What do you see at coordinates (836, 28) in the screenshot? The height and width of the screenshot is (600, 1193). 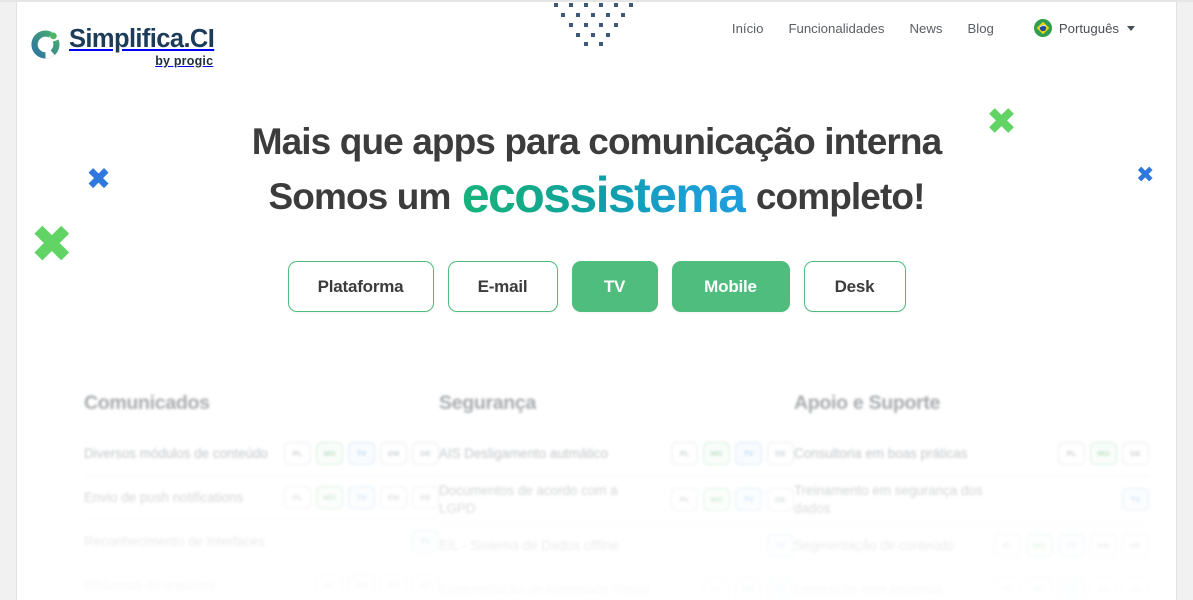 I see `nav-item-funcionalidades: Funcionalidades` at bounding box center [836, 28].